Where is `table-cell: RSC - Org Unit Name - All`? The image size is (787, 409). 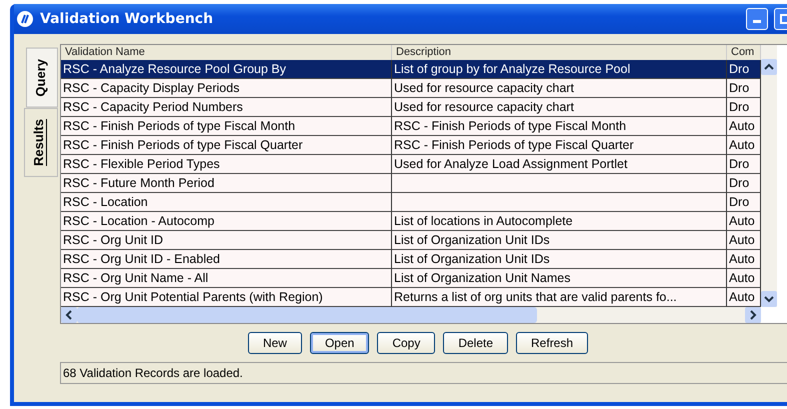
table-cell: RSC - Org Unit Name - All is located at coordinates (226, 278).